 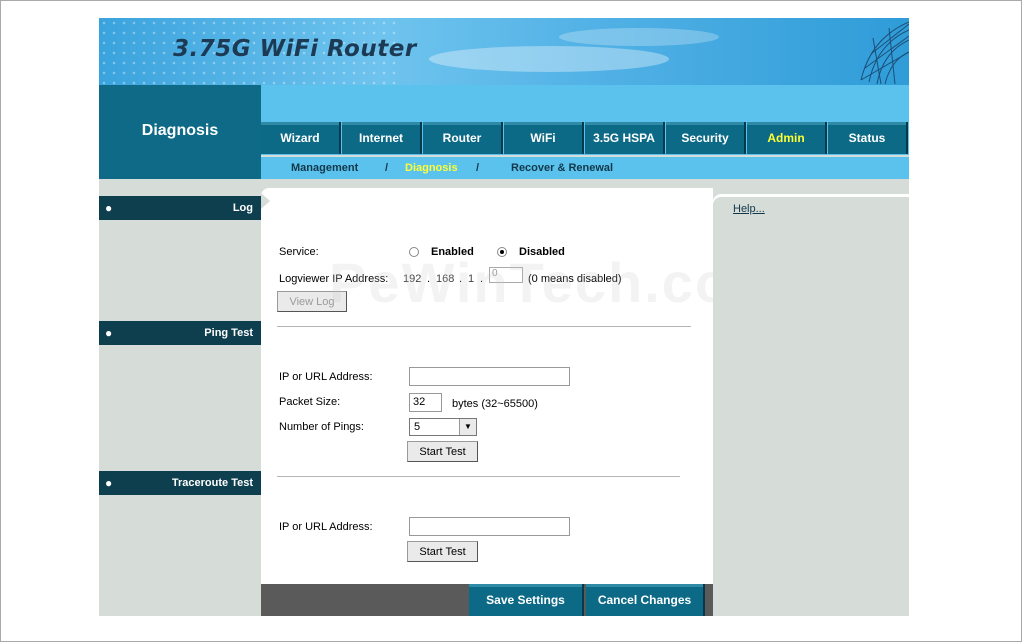 I want to click on logviewer-ip-last-octet-input: 0, so click(x=506, y=275).